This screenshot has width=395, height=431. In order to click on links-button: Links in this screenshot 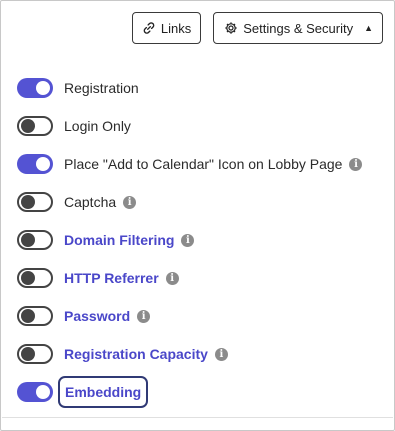, I will do `click(166, 28)`.